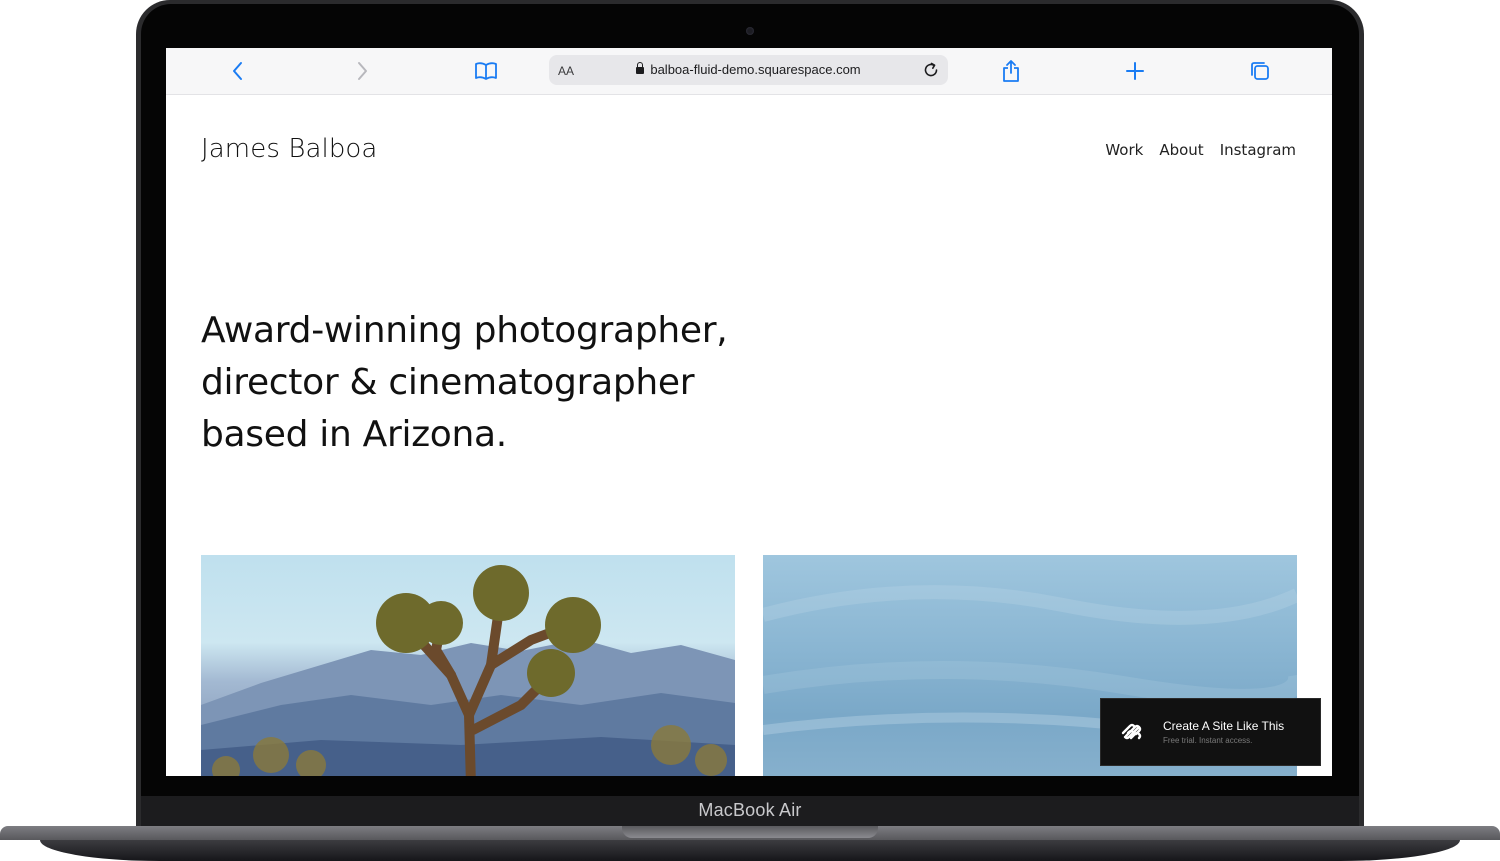  What do you see at coordinates (640, 68) in the screenshot?
I see `lock-icon` at bounding box center [640, 68].